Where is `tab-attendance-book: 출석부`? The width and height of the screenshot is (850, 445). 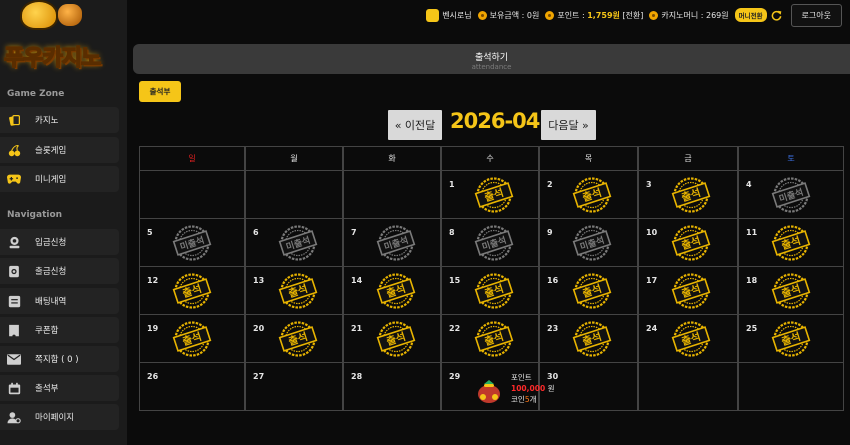 tab-attendance-book: 출석부 is located at coordinates (160, 91).